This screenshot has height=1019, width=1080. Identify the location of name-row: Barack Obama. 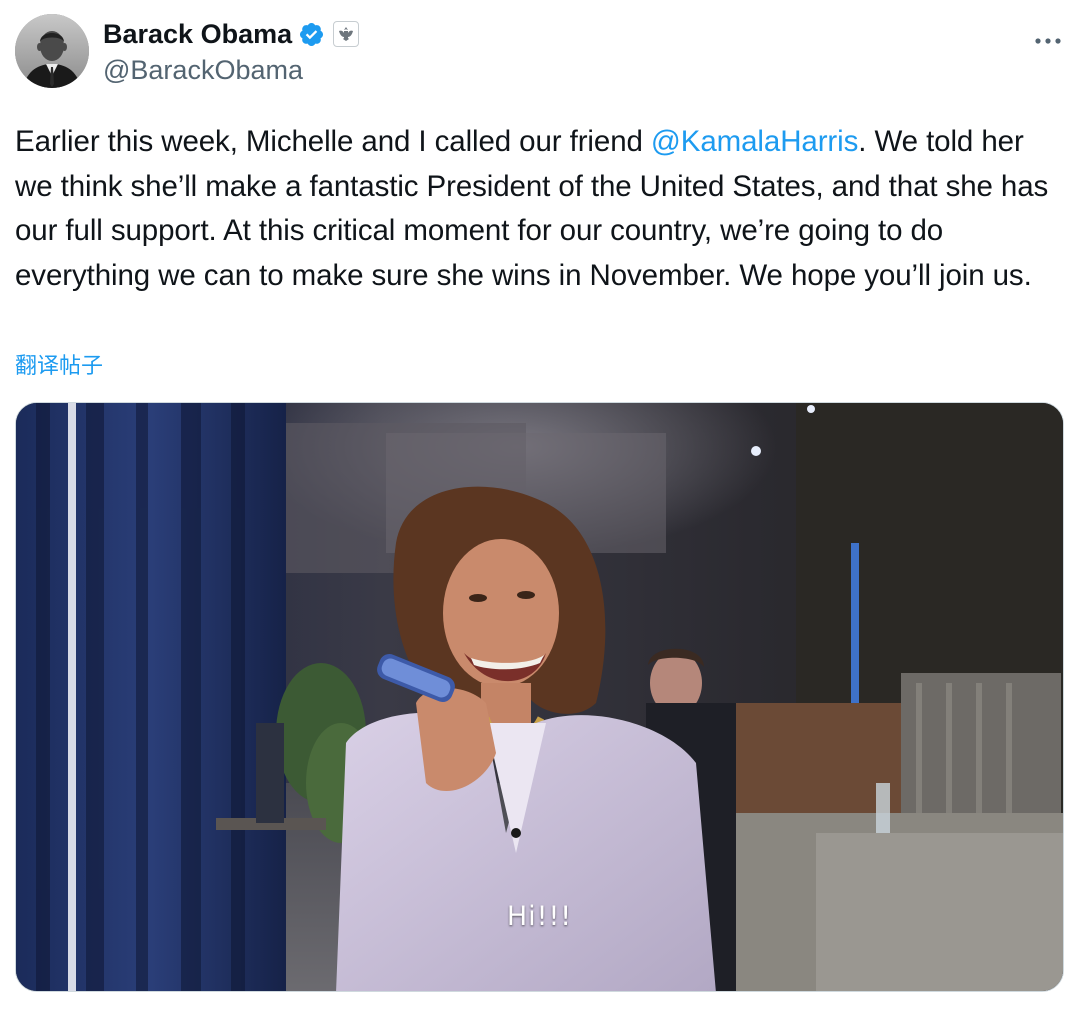
(231, 34).